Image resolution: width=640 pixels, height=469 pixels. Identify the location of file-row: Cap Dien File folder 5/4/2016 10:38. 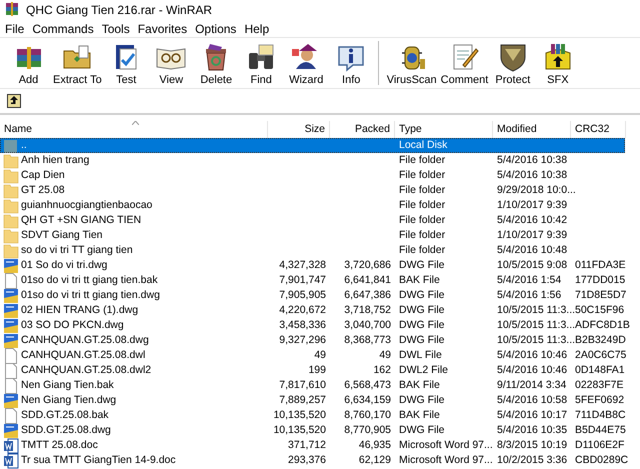
(312, 175).